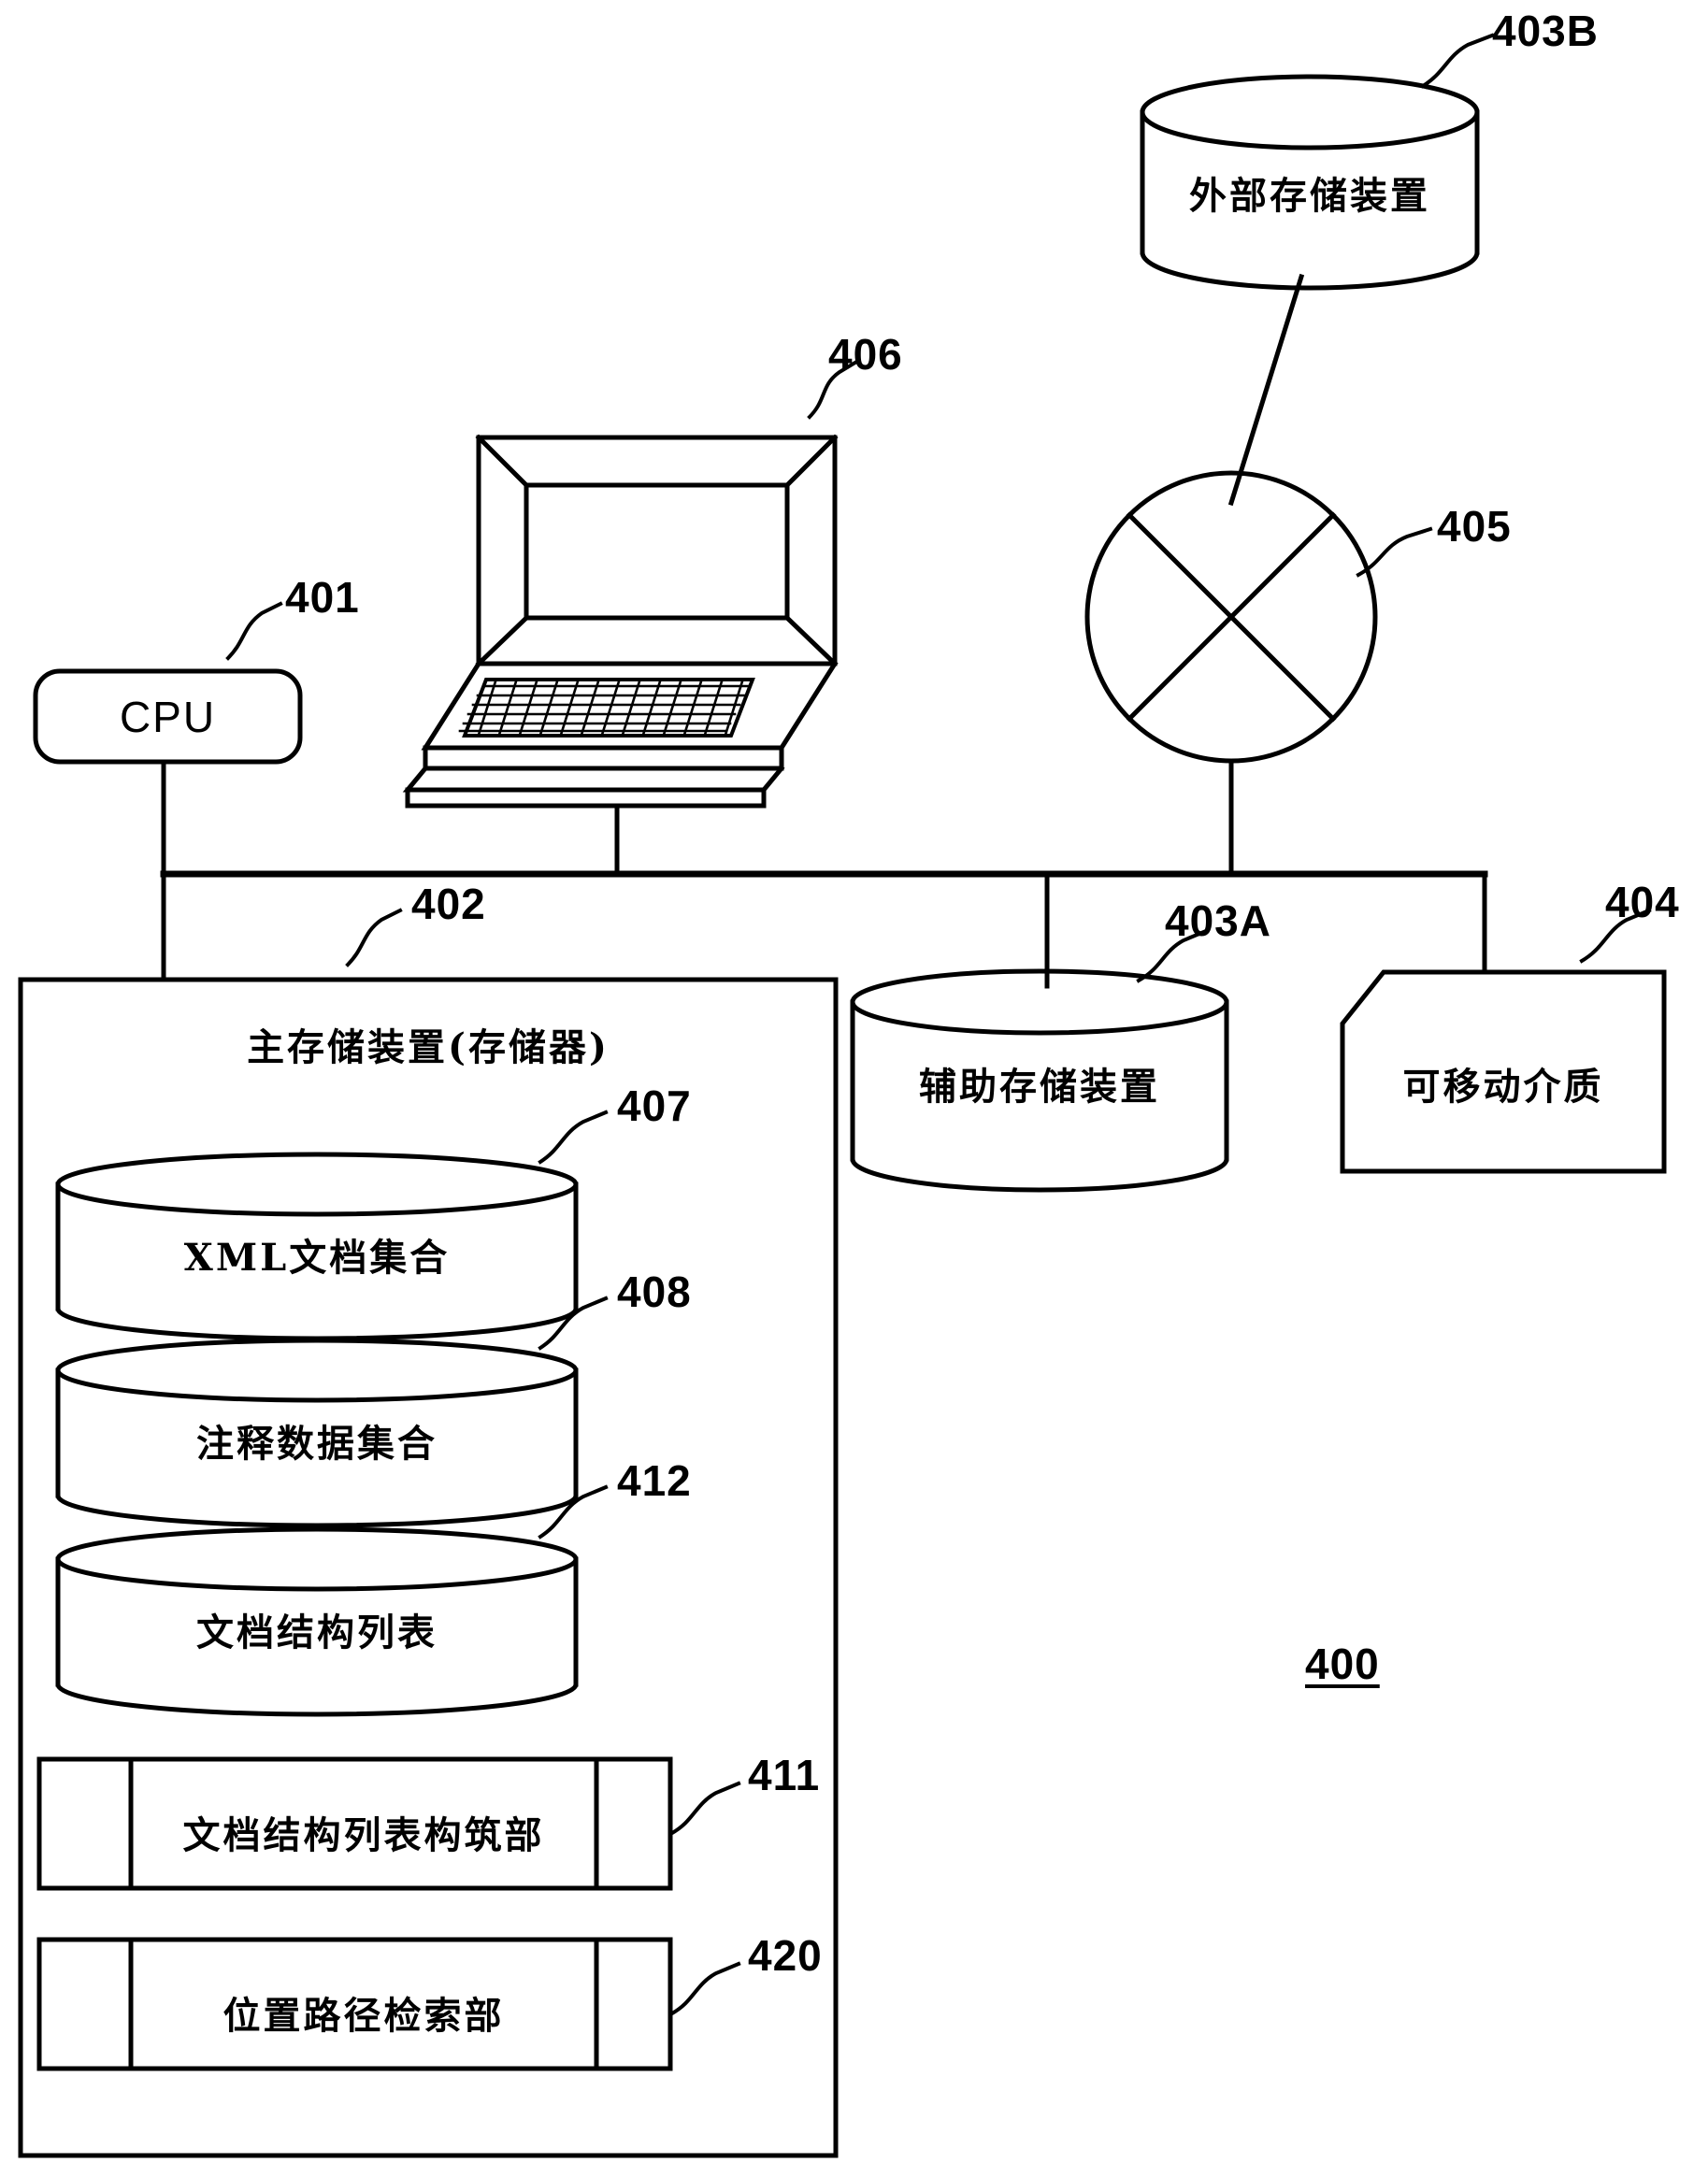 The height and width of the screenshot is (2177, 1708). I want to click on ref-408: 408, so click(655, 1292).